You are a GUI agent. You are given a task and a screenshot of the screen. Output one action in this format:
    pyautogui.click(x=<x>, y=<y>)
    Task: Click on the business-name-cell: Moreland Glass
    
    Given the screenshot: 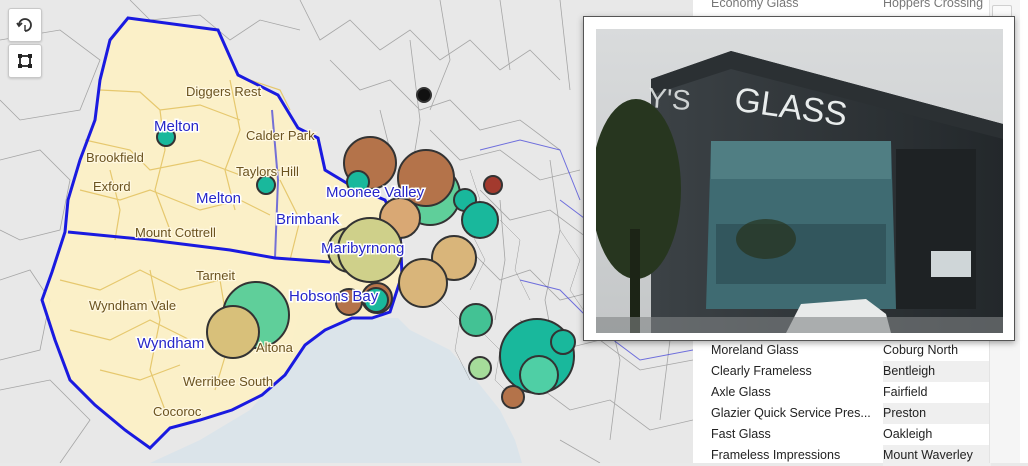 What is the action you would take?
    pyautogui.click(x=755, y=350)
    